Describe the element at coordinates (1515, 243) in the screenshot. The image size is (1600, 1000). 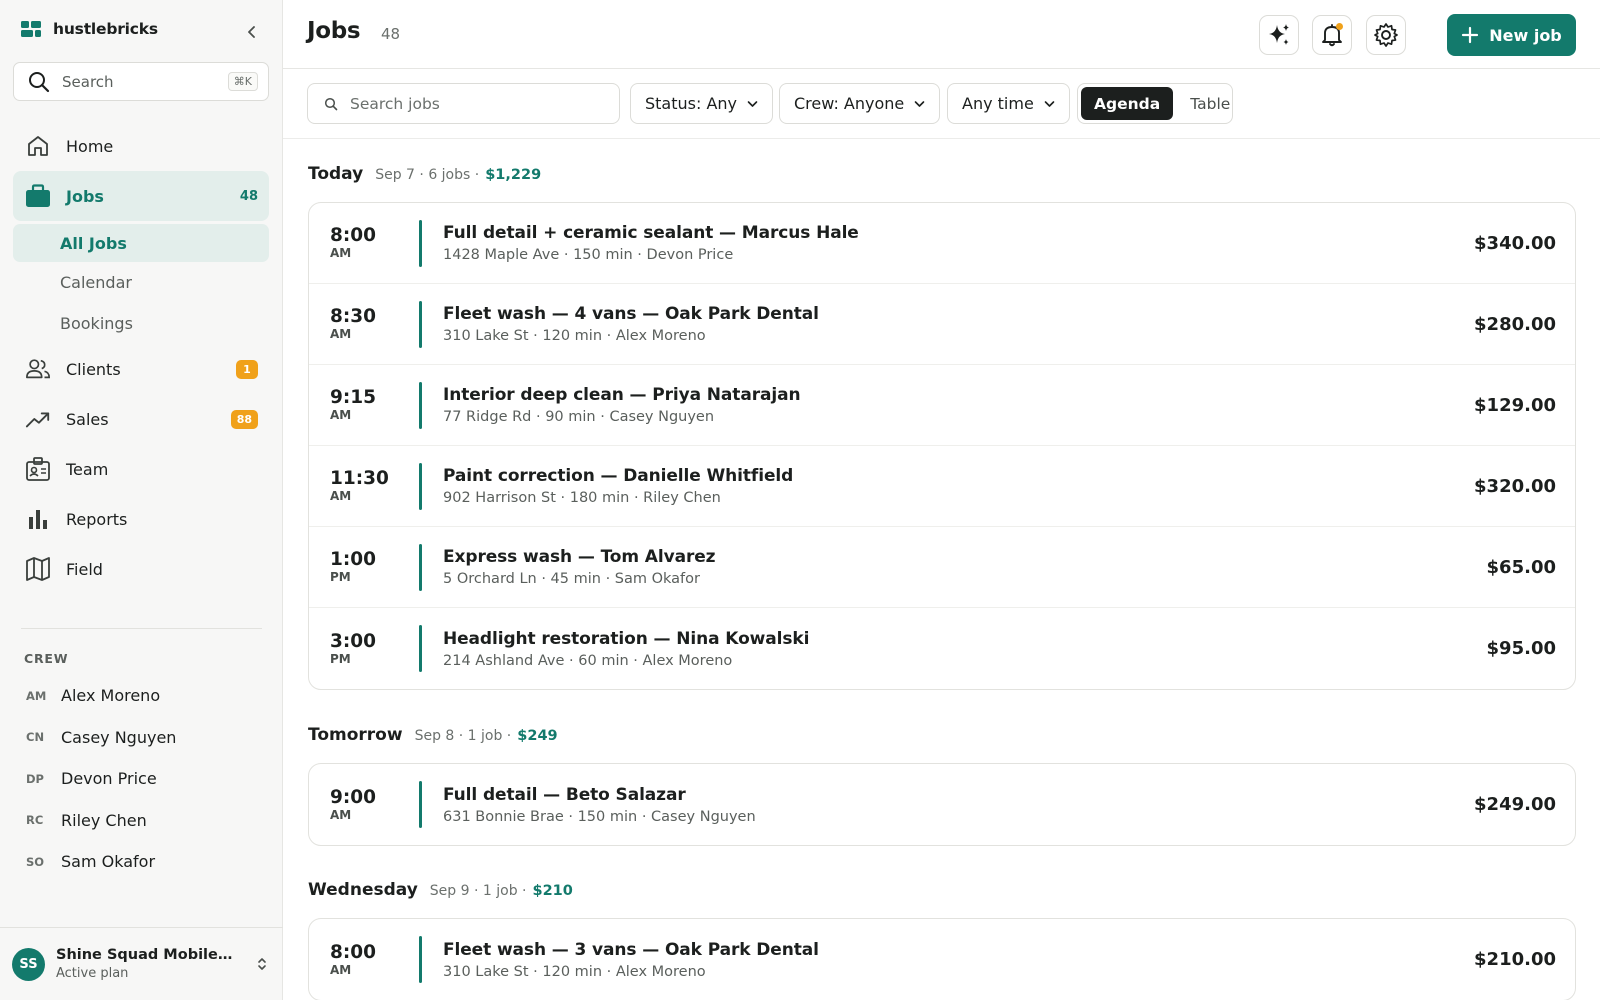
I see `job-amount: $340.00` at that location.